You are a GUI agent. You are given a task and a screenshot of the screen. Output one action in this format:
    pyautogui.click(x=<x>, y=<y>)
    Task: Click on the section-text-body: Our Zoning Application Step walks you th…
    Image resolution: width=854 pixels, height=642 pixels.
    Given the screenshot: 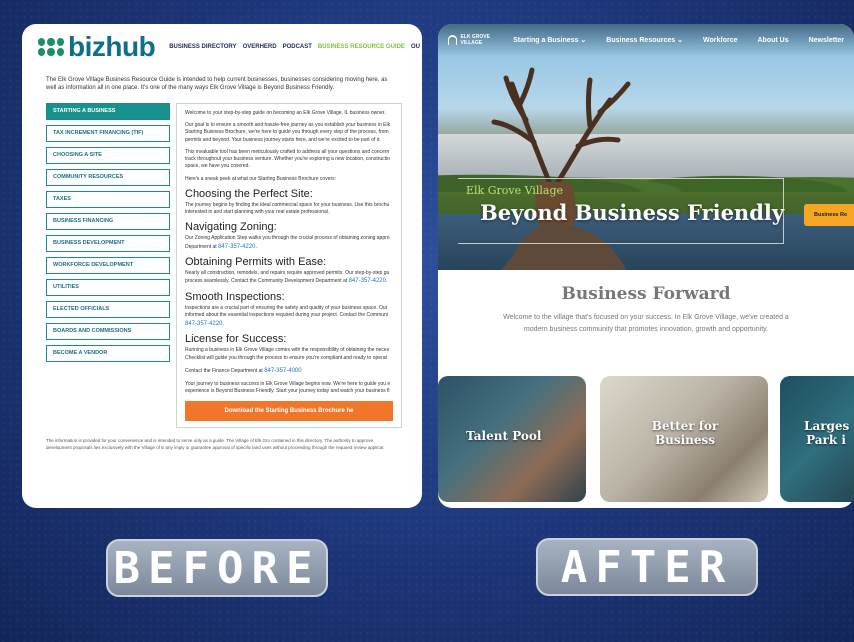 What is the action you would take?
    pyautogui.click(x=287, y=242)
    